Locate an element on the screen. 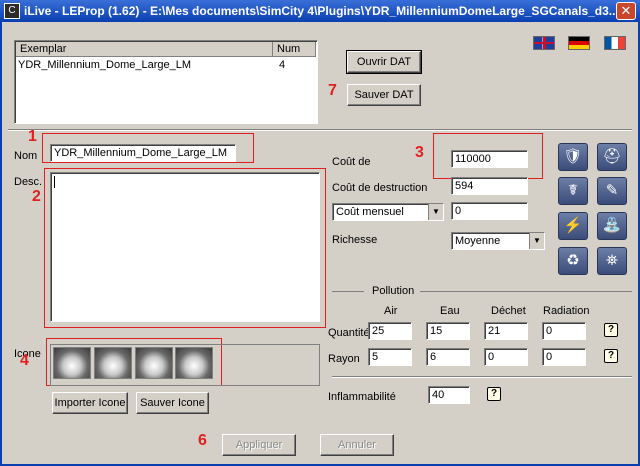 The image size is (640, 466). cout-mensuel-select: Coût mensuel ▼ is located at coordinates (388, 212).